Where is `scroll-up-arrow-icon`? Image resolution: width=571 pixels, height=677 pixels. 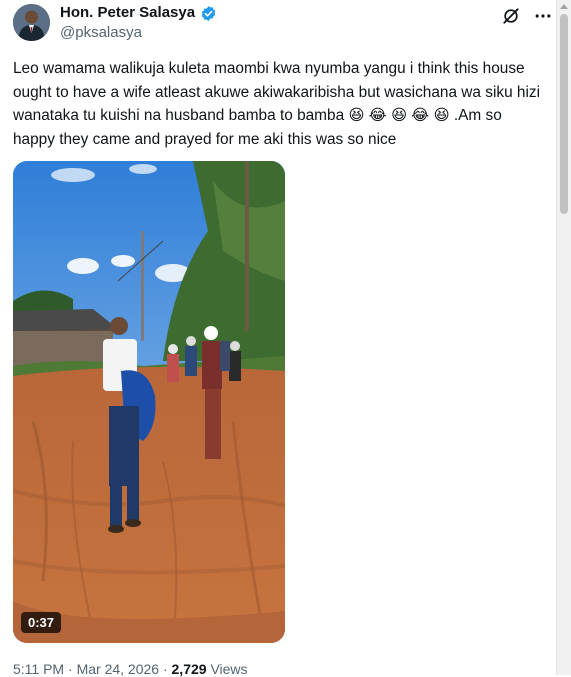 scroll-up-arrow-icon is located at coordinates (564, 6).